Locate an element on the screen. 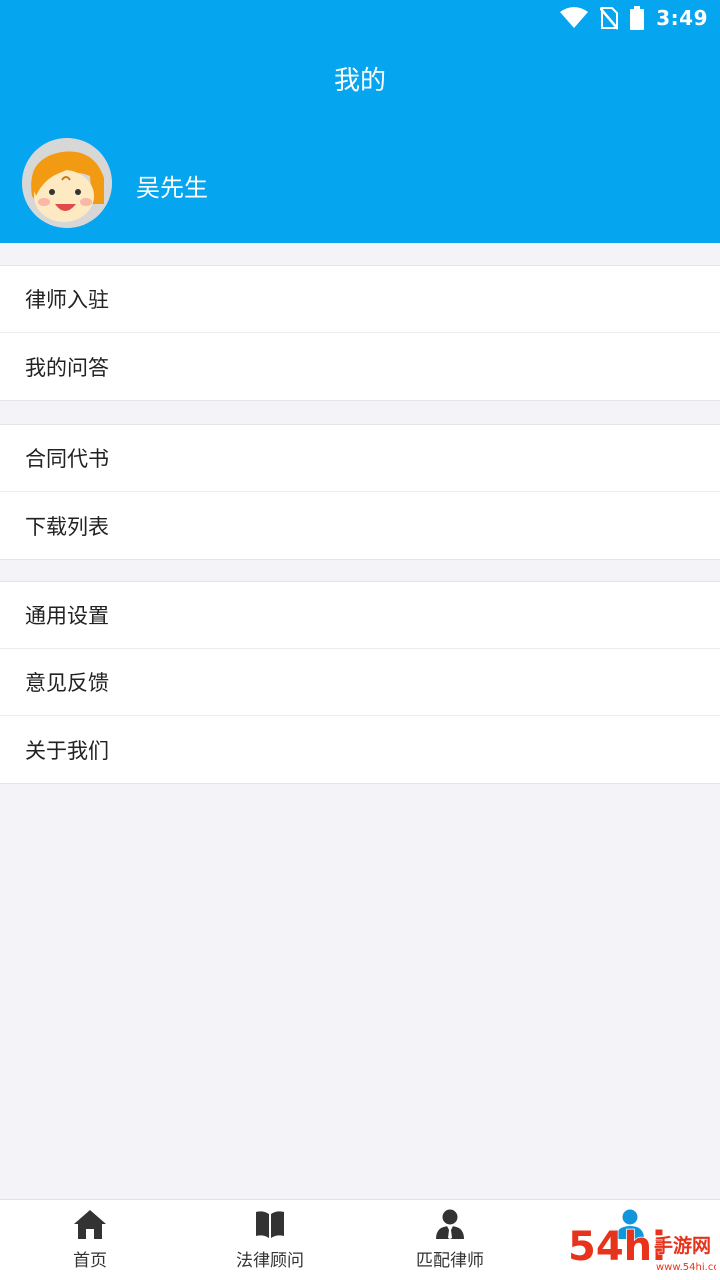  menu-item-download-list: 下载列表 is located at coordinates (360, 525).